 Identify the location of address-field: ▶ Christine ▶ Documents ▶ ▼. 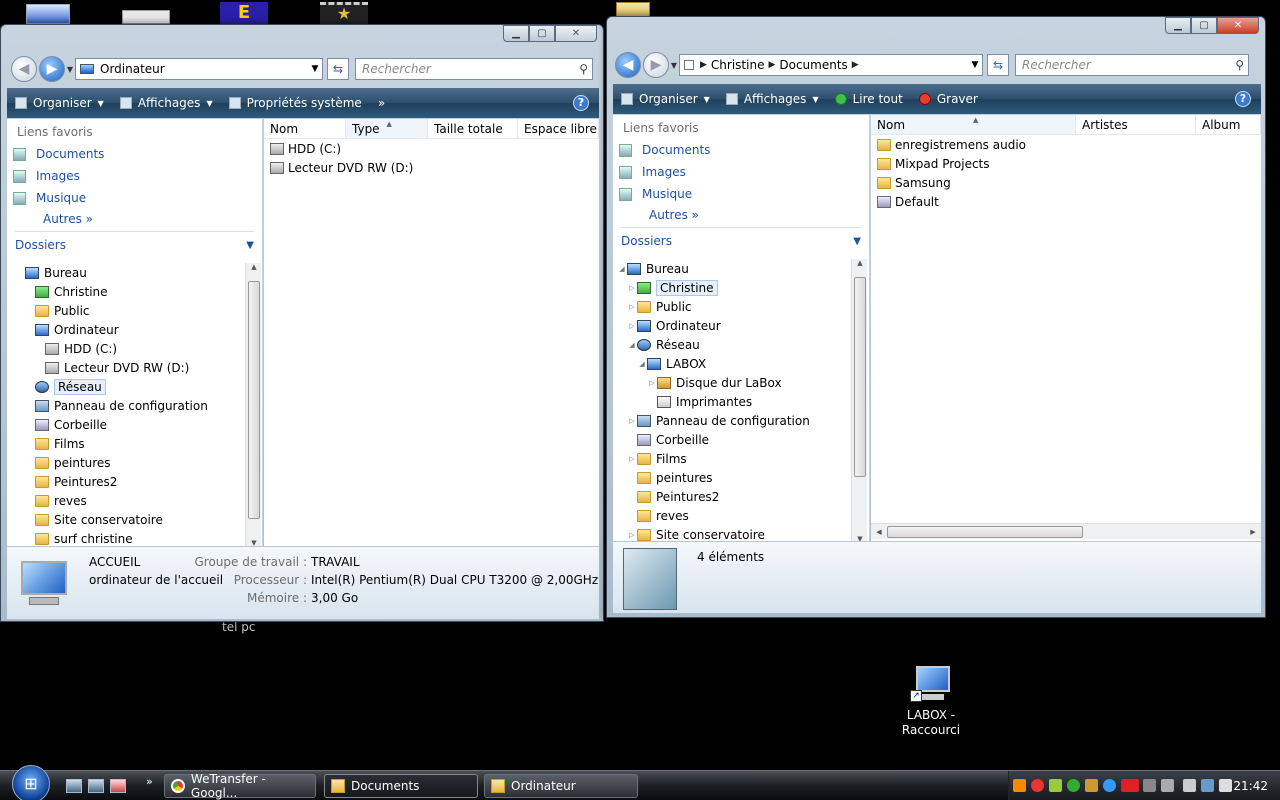
(831, 65).